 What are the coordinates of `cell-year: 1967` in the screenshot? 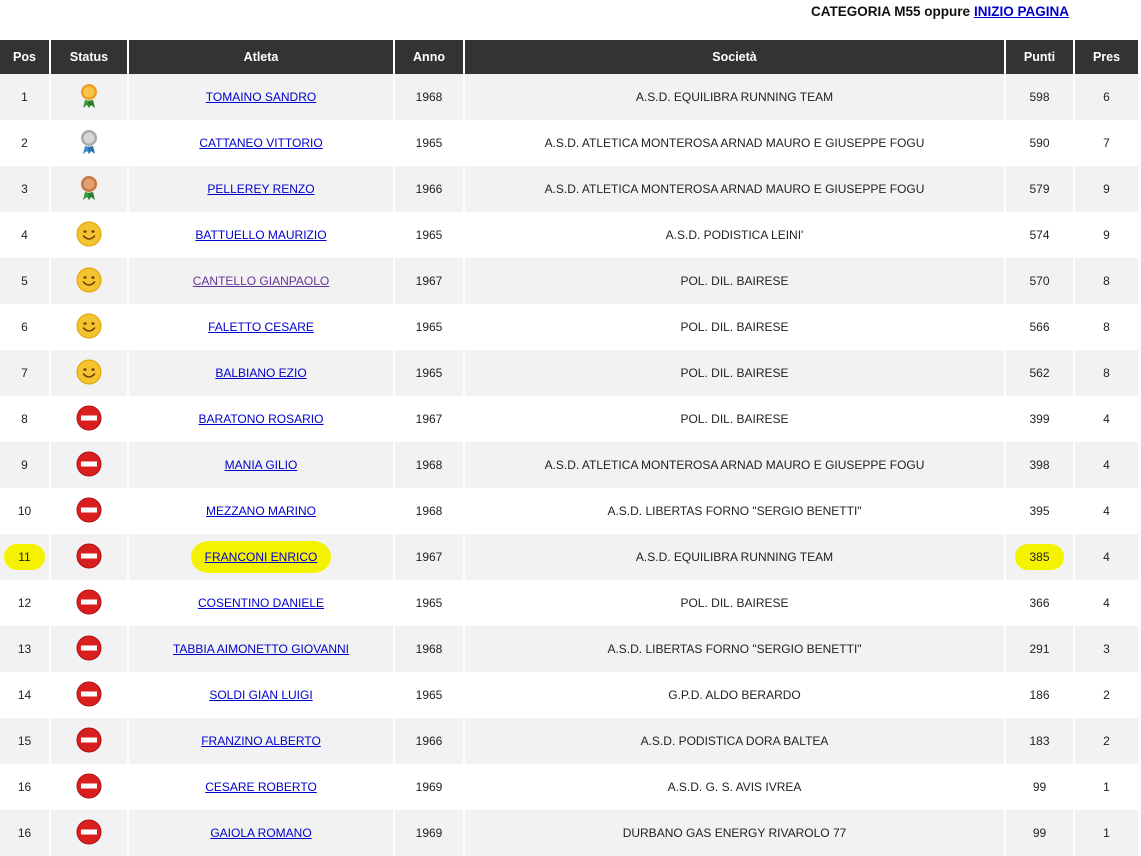 It's located at (429, 419).